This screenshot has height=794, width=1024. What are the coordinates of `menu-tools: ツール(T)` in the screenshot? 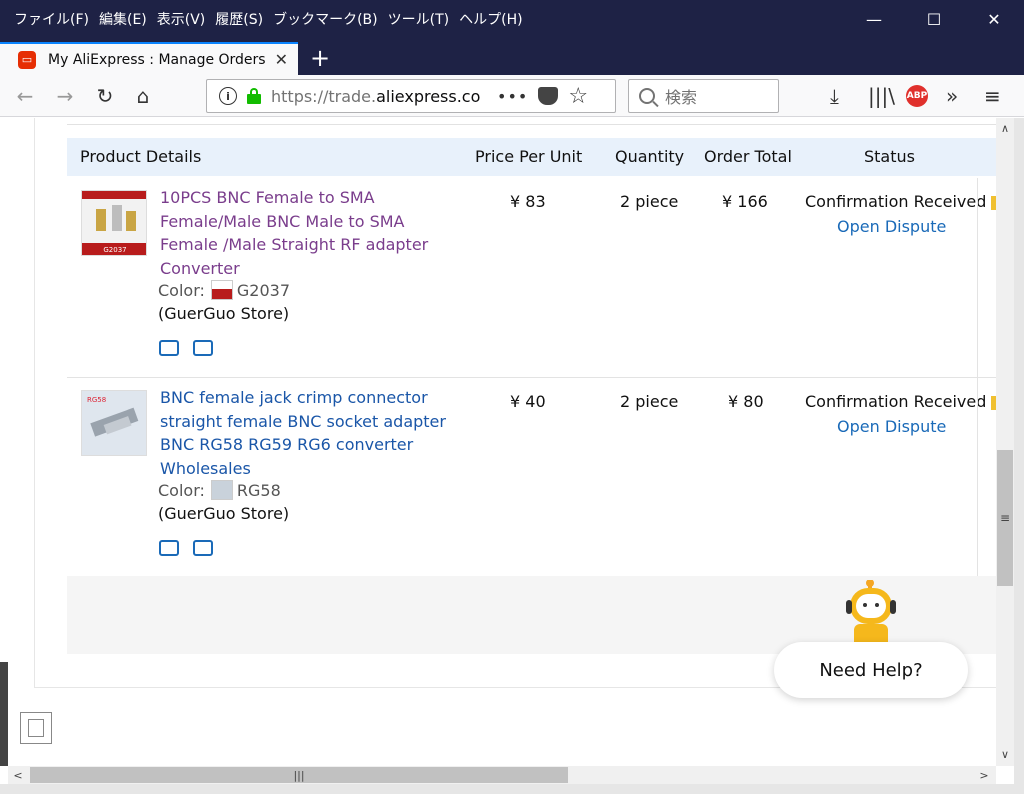 It's located at (418, 19).